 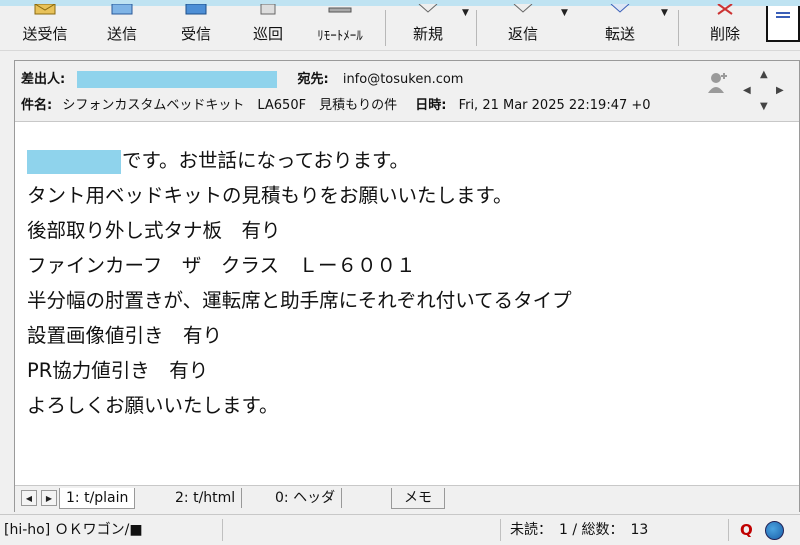 What do you see at coordinates (764, 106) in the screenshot?
I see `arrow-down-icon: ▼` at bounding box center [764, 106].